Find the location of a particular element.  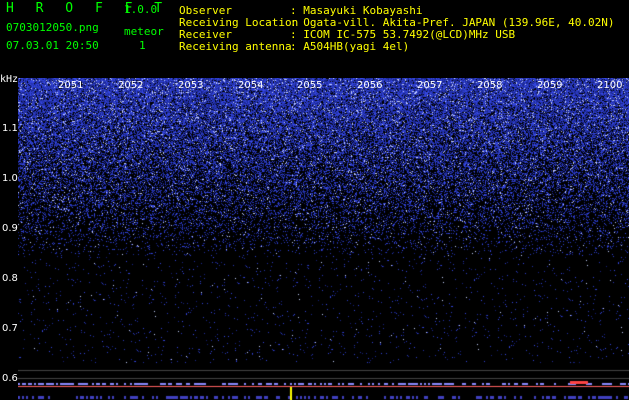

x-tick: 2051 is located at coordinates (71, 85).